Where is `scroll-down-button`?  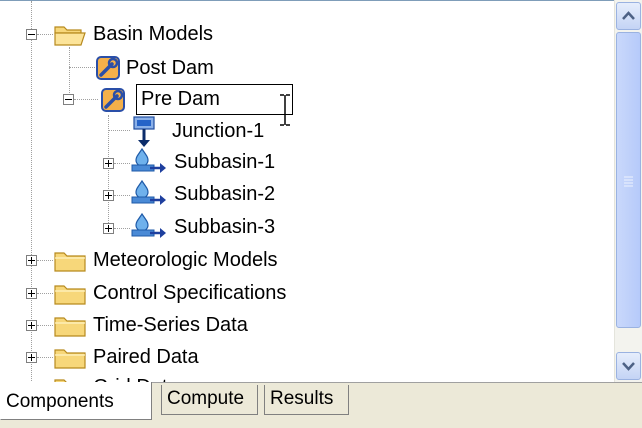 scroll-down-button is located at coordinates (628, 366).